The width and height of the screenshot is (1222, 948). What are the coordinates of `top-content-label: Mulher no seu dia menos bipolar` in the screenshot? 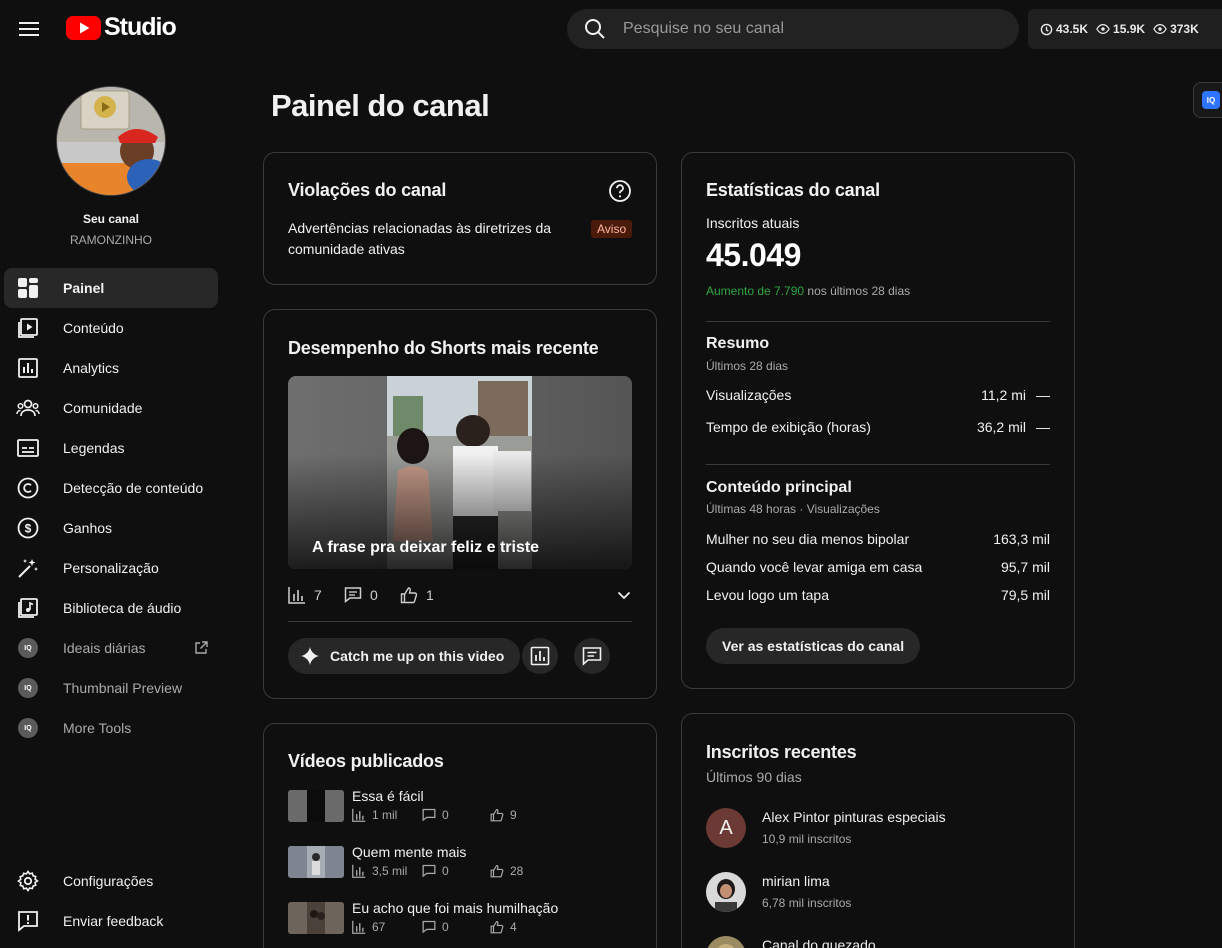 It's located at (808, 539).